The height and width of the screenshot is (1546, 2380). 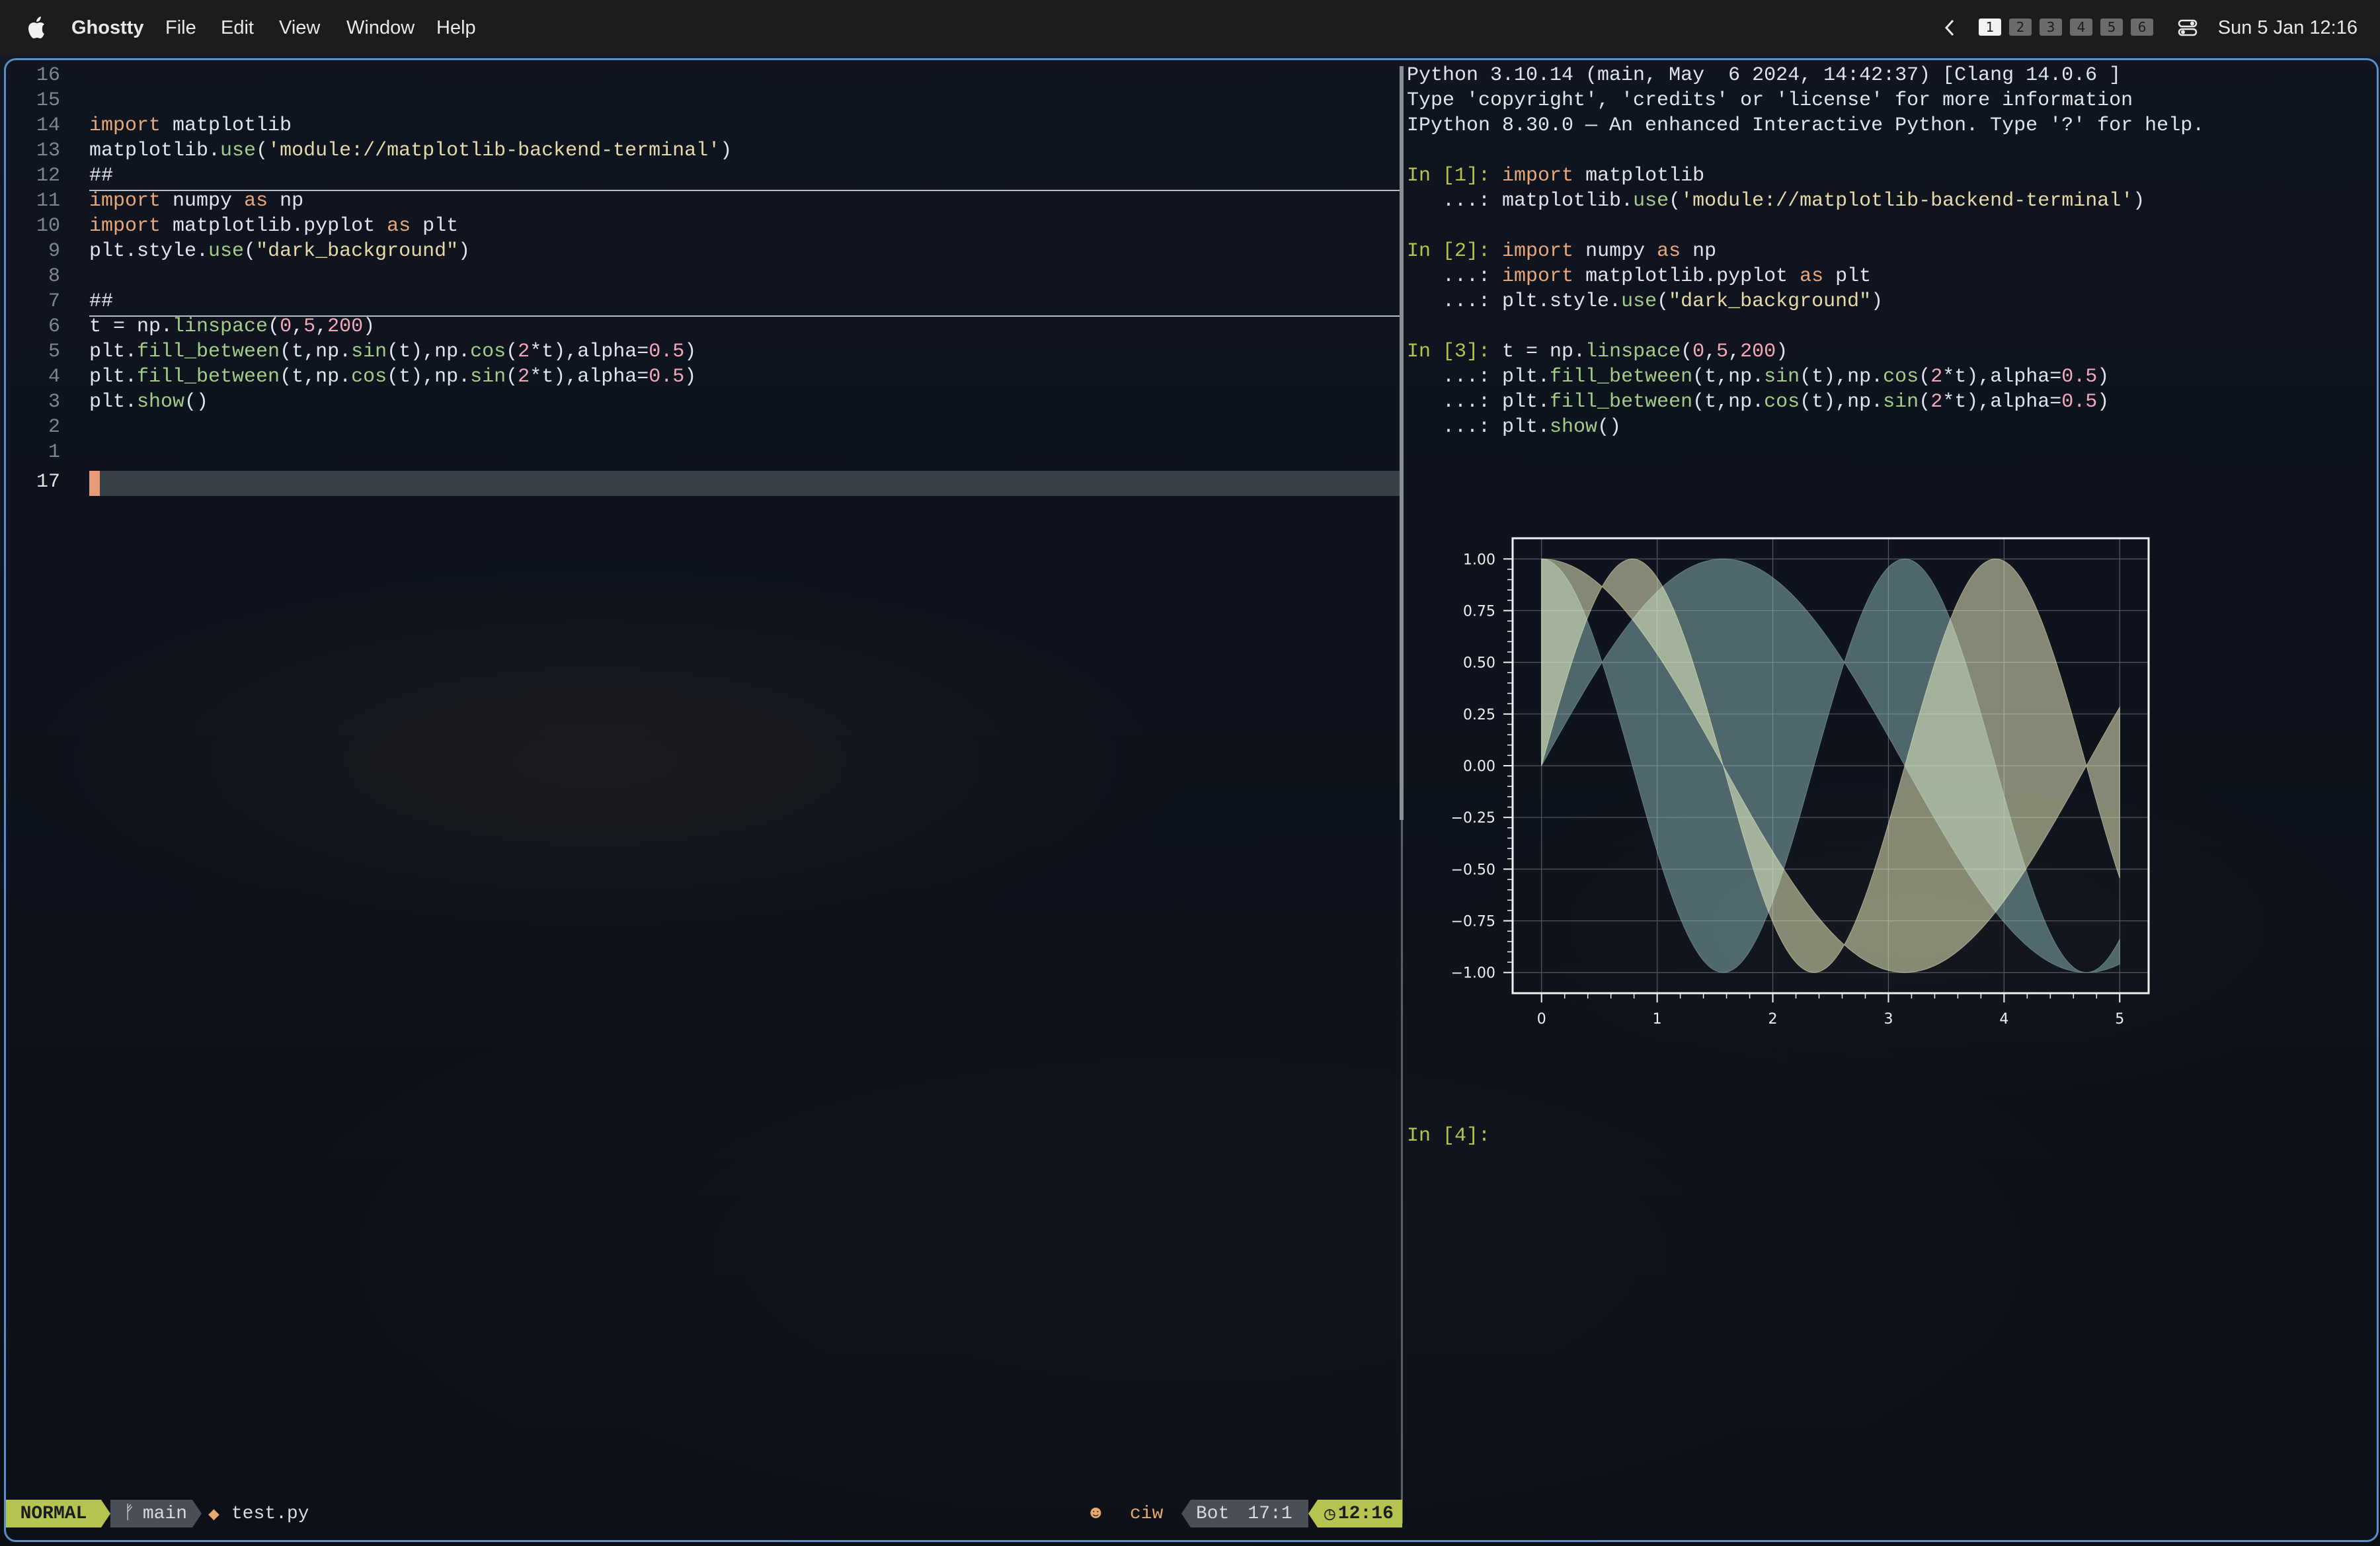 What do you see at coordinates (1479, 611) in the screenshot?
I see `y-tick-label: 0.75` at bounding box center [1479, 611].